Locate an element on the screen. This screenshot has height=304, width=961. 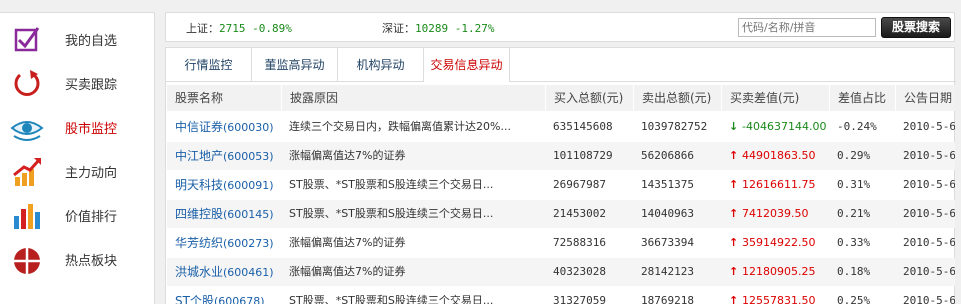
col-stock-name: 股票名称 is located at coordinates (224, 98).